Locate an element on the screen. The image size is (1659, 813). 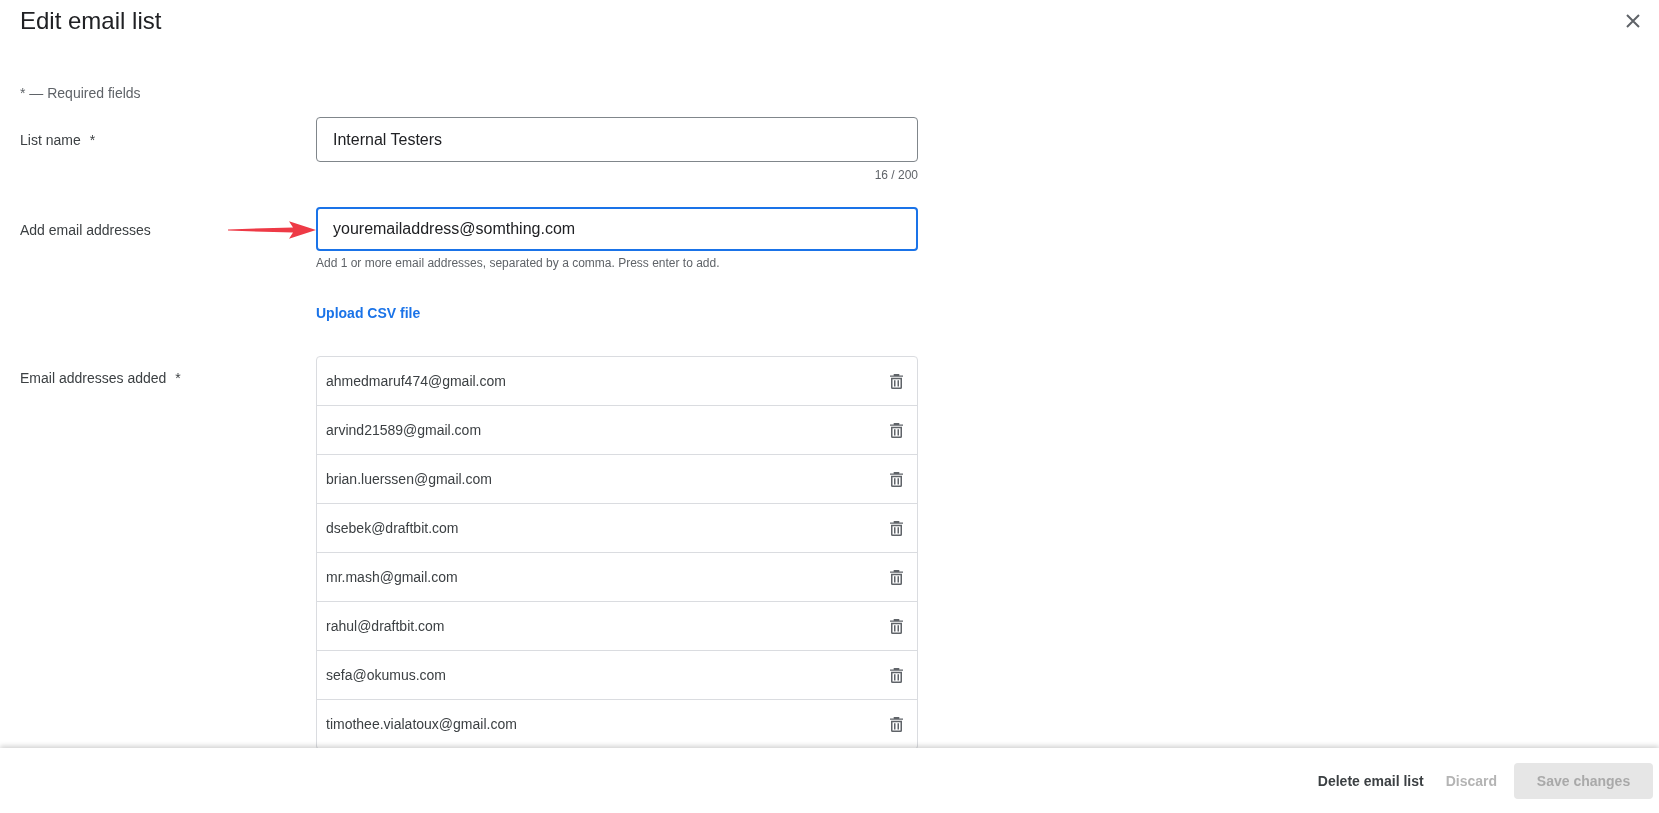
close-icon is located at coordinates (1633, 21).